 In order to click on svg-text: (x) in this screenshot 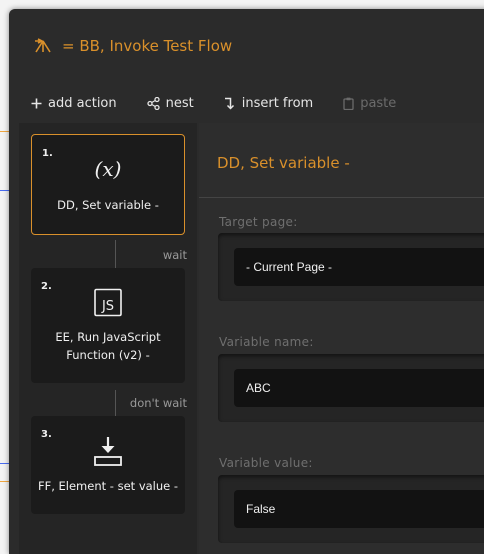, I will do `click(108, 170)`.